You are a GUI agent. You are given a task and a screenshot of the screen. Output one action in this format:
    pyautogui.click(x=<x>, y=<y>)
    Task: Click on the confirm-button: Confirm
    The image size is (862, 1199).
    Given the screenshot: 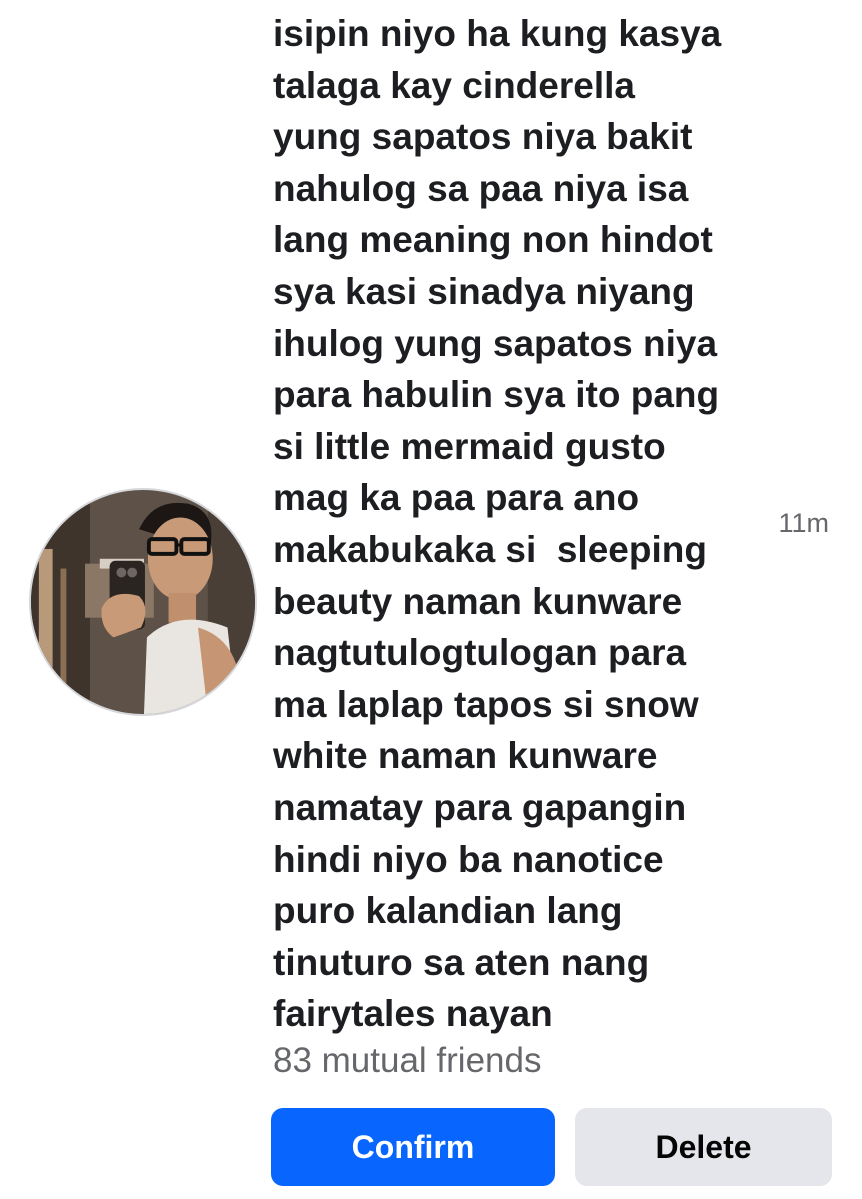 What is the action you would take?
    pyautogui.click(x=413, y=1147)
    